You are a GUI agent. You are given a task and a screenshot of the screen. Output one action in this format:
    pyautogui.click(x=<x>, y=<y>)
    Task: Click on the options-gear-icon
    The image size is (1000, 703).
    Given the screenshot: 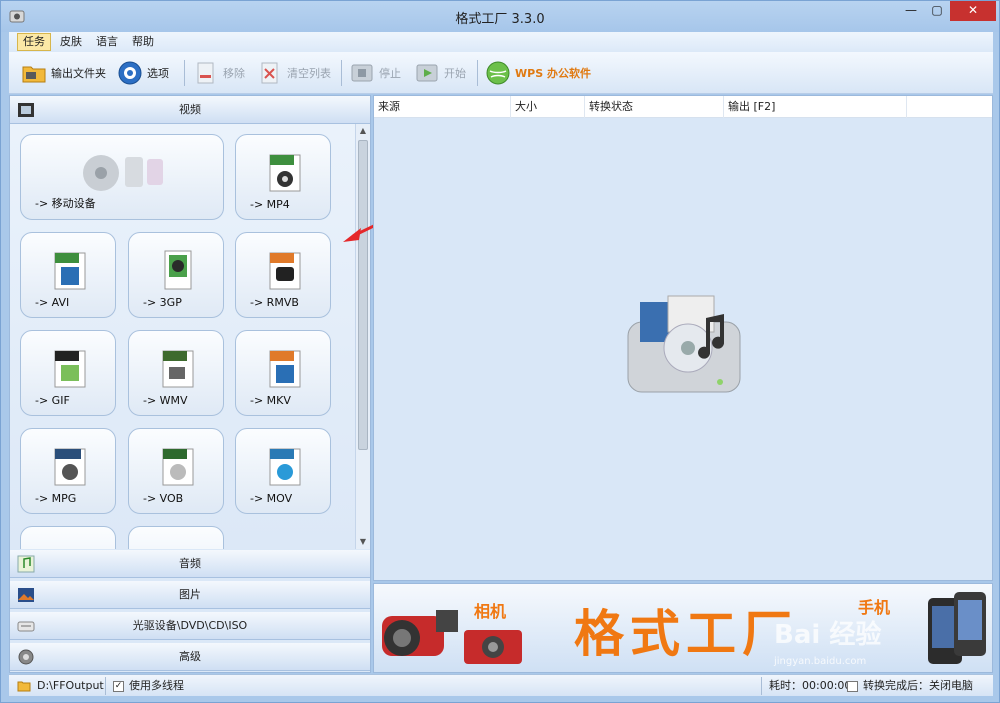 What is the action you would take?
    pyautogui.click(x=130, y=73)
    